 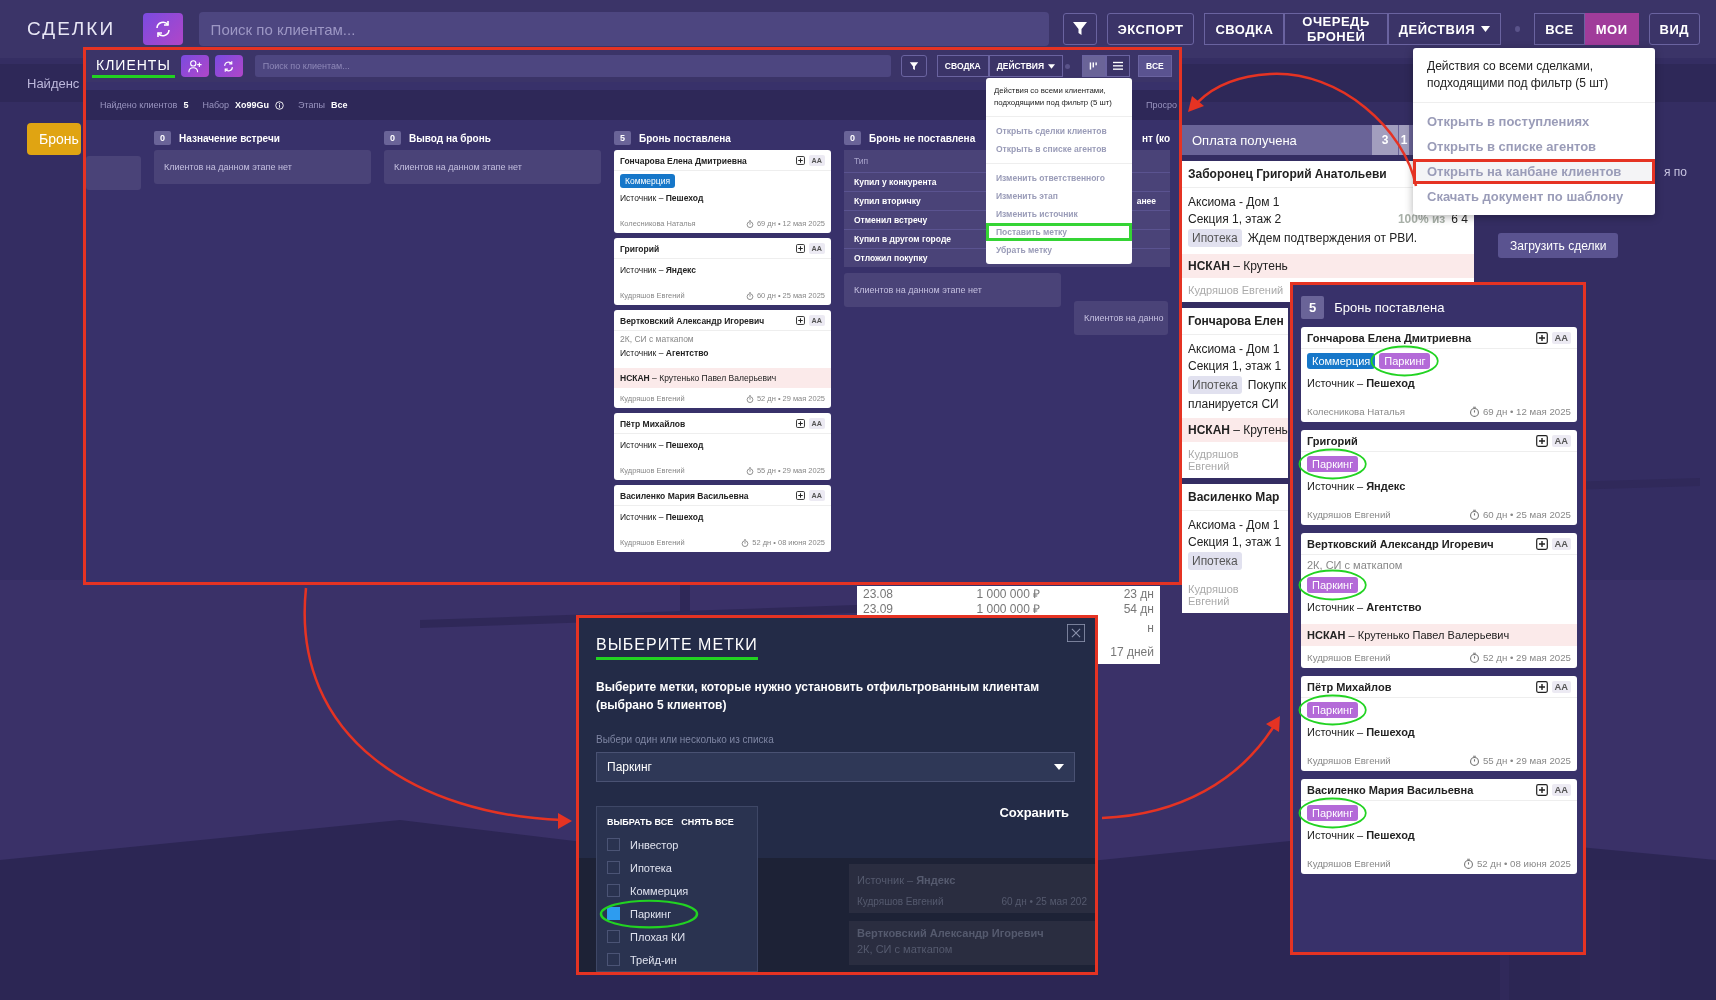 What do you see at coordinates (113, 173) in the screenshot?
I see `empty-placeholder` at bounding box center [113, 173].